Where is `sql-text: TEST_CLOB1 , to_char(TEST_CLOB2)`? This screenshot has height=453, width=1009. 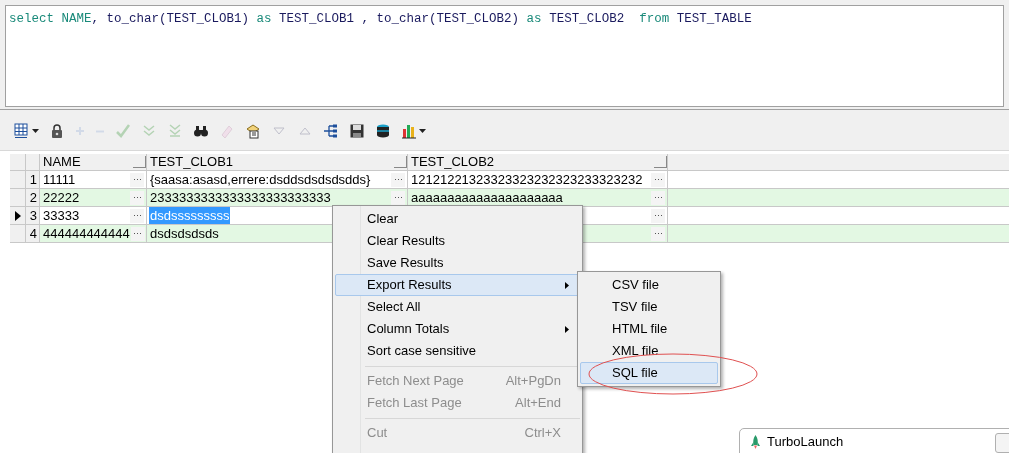
sql-text: TEST_CLOB1 , to_char(TEST_CLOB2) is located at coordinates (399, 19).